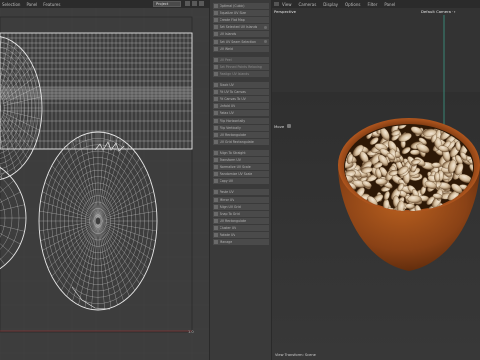 This screenshot has width=480, height=360. What do you see at coordinates (225, 59) in the screenshot?
I see `command-label: UV Peel` at bounding box center [225, 59].